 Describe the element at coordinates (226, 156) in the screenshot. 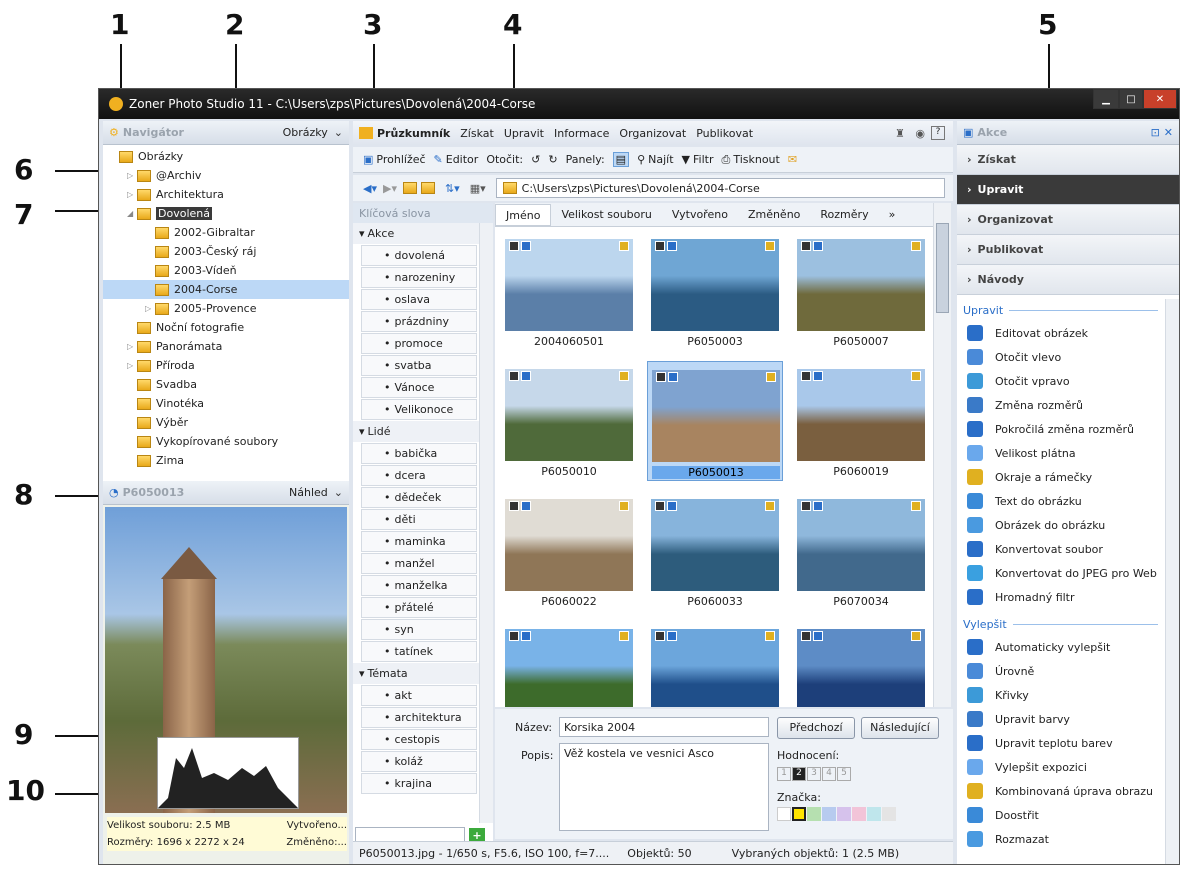

I see `tree-item: Obrázky` at that location.